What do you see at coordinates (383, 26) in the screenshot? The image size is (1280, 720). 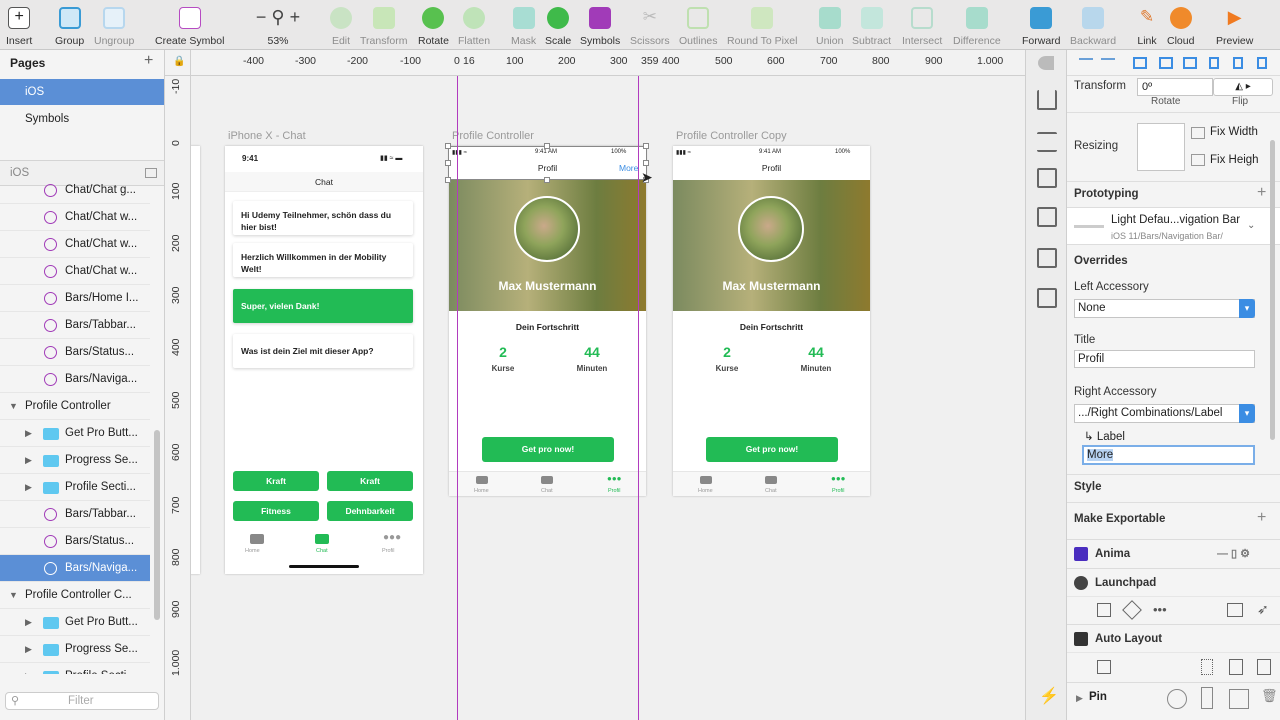 I see `transform-button: Transform` at bounding box center [383, 26].